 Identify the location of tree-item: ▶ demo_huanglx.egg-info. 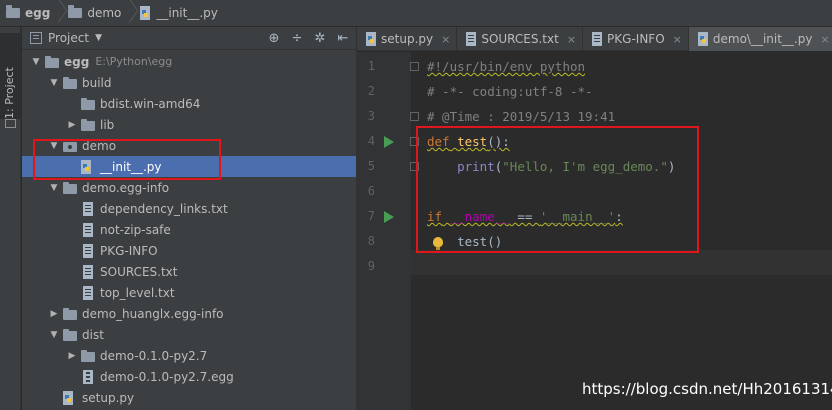
(189, 313).